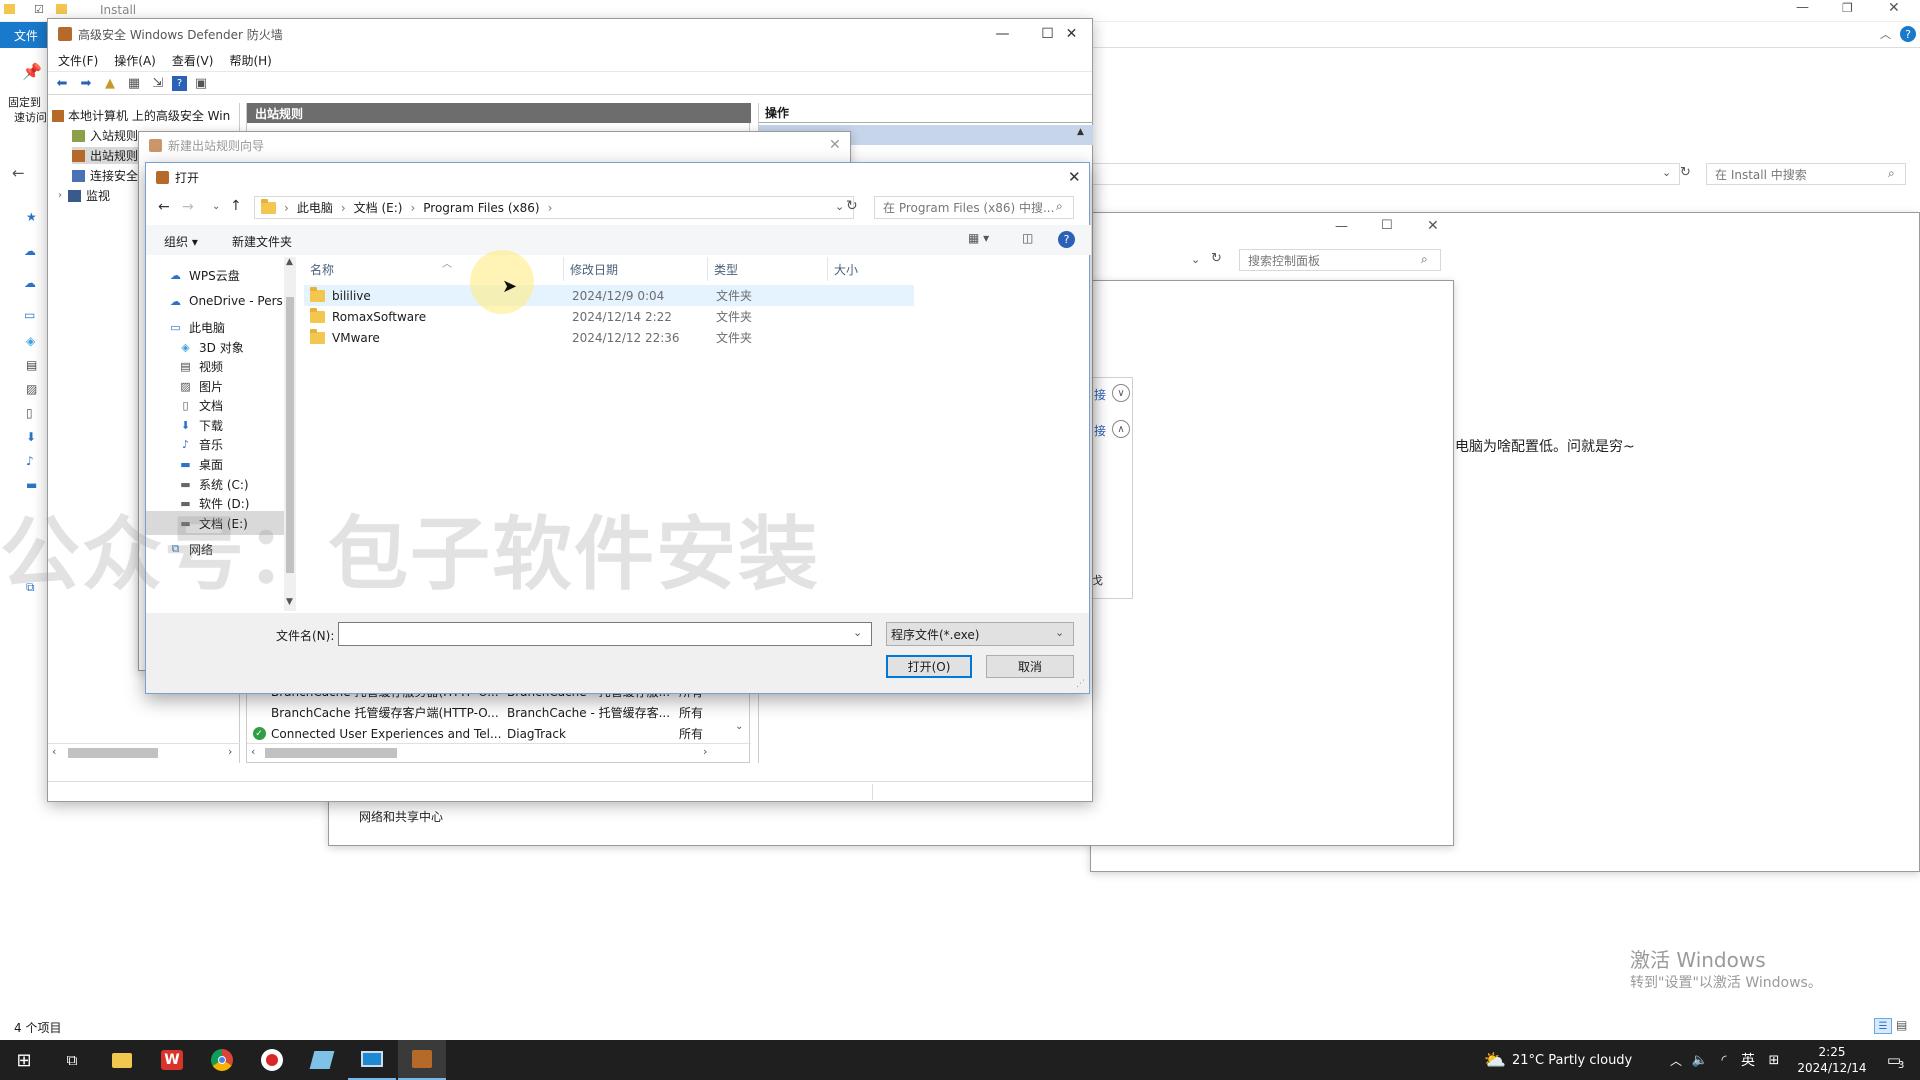  I want to click on clock: 2:25 2024/12/14, so click(1832, 1060).